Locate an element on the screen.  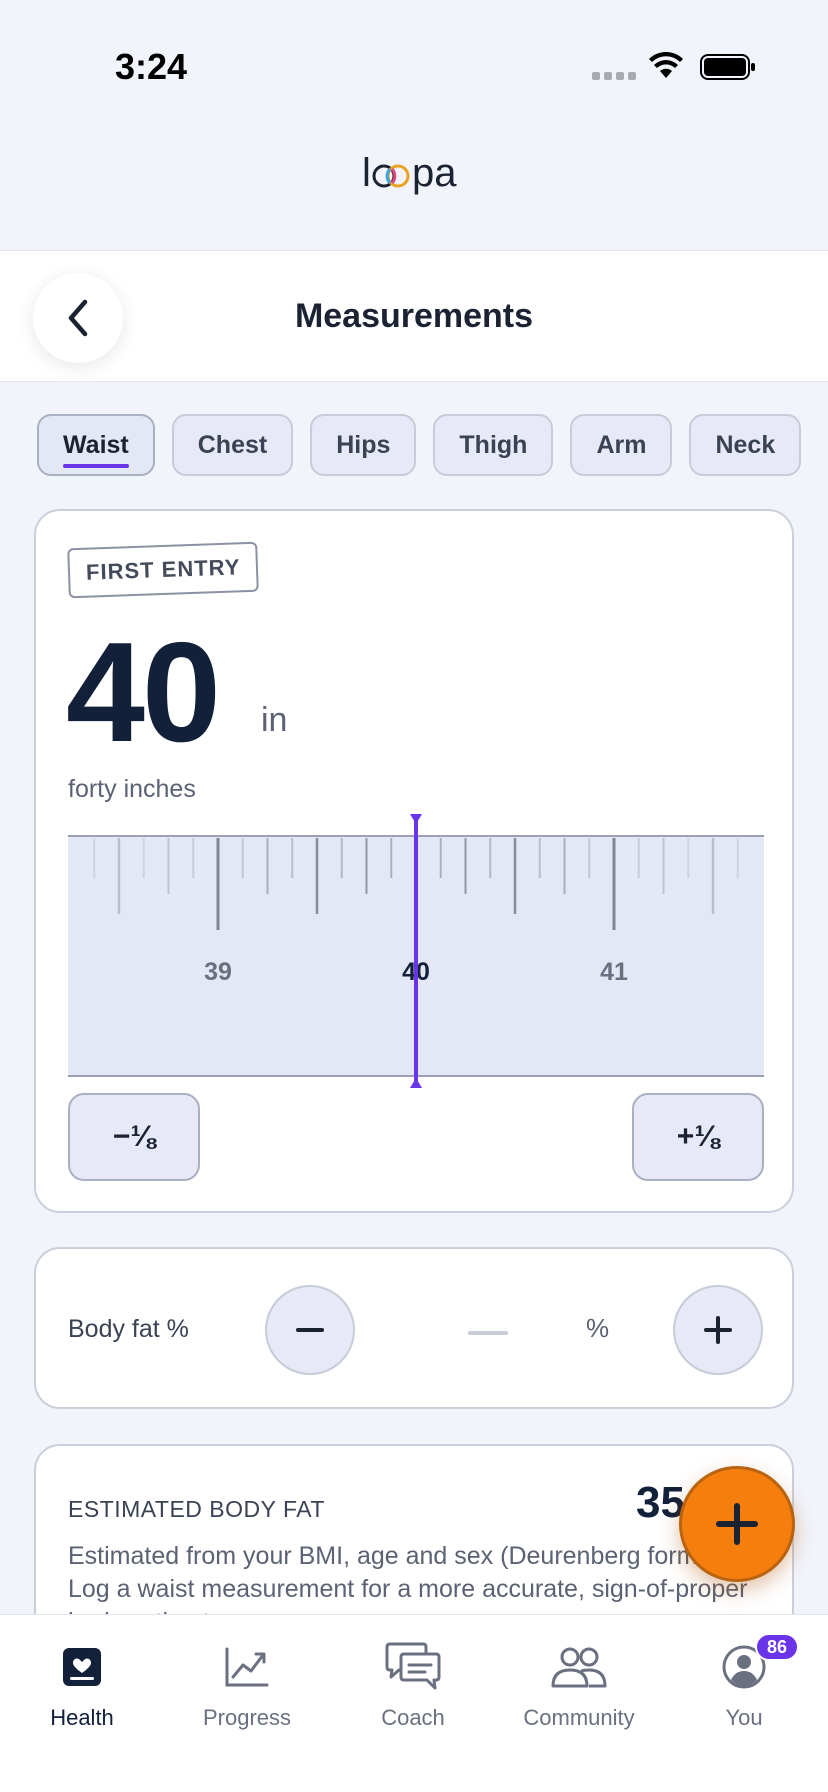
nav-you: 86 You is located at coordinates (744, 1682).